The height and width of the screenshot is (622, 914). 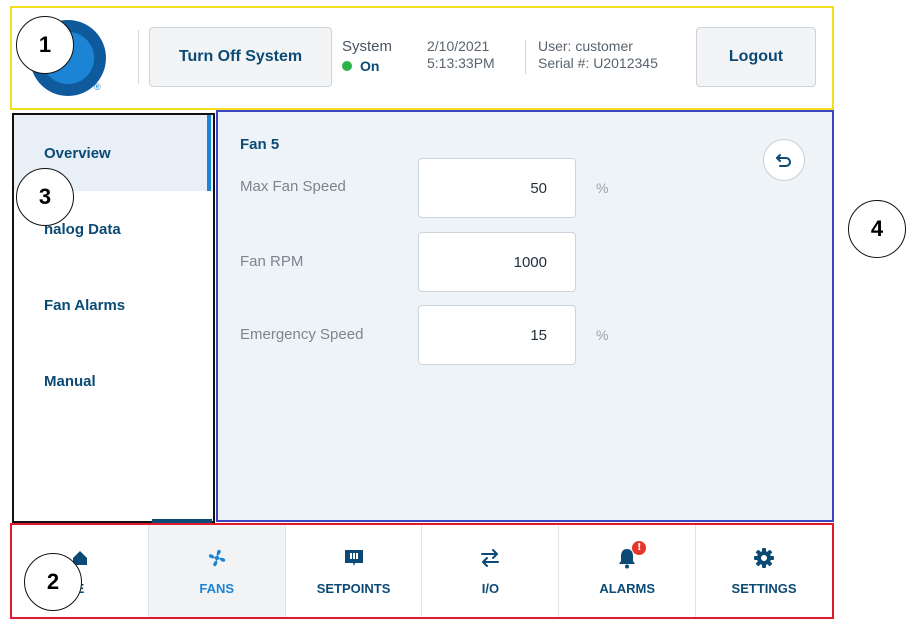 I want to click on system-label: System, so click(x=367, y=46).